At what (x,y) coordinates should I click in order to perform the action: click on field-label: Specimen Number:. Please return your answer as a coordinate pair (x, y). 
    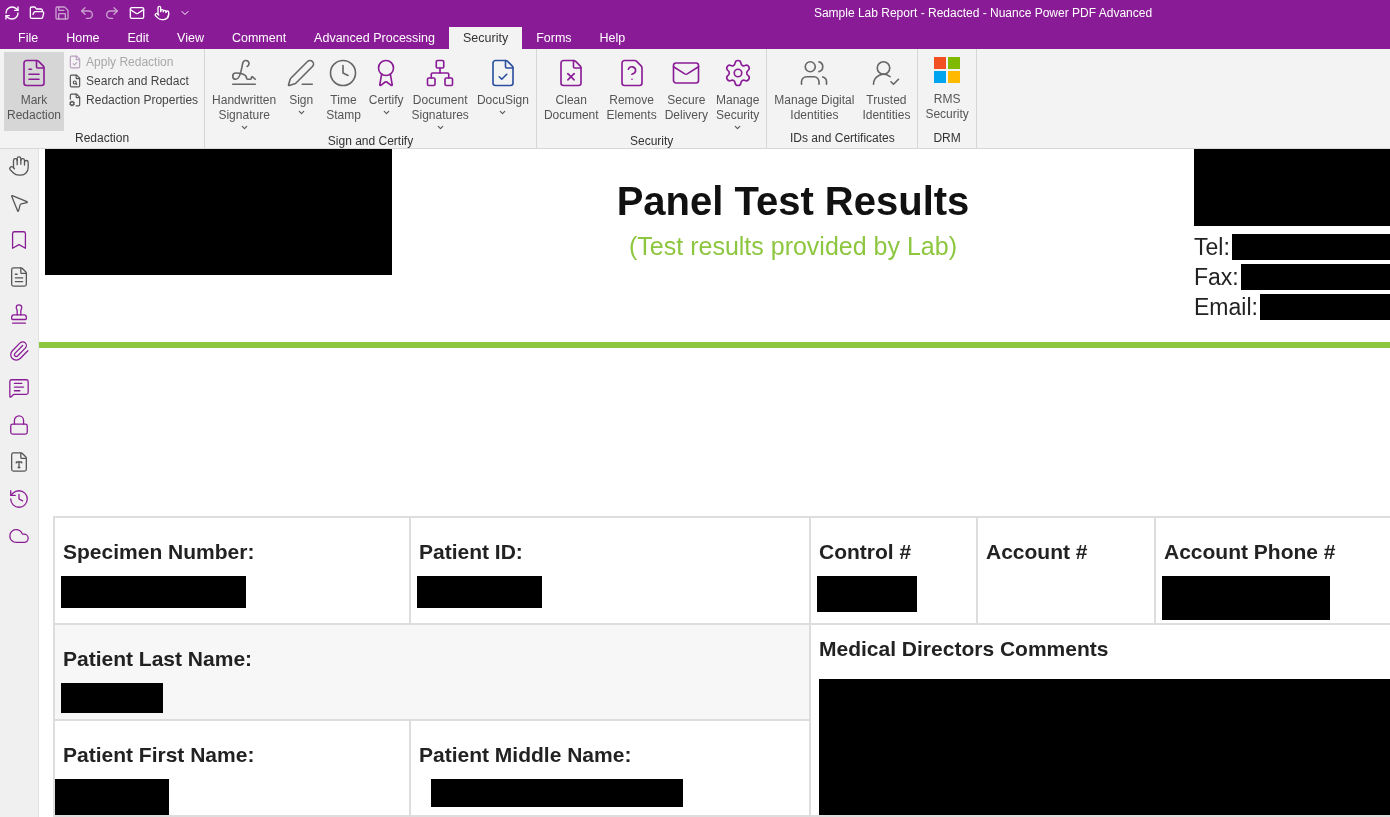
    Looking at the image, I should click on (159, 552).